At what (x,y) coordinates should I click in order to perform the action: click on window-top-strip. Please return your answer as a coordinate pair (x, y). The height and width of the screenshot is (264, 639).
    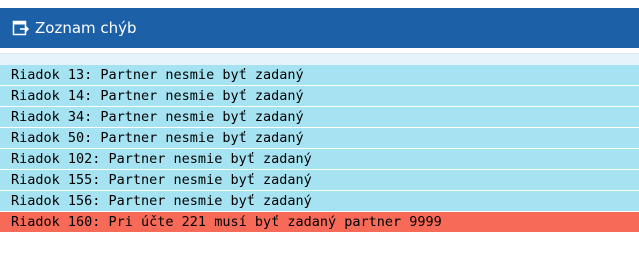
    Looking at the image, I should click on (319, 4).